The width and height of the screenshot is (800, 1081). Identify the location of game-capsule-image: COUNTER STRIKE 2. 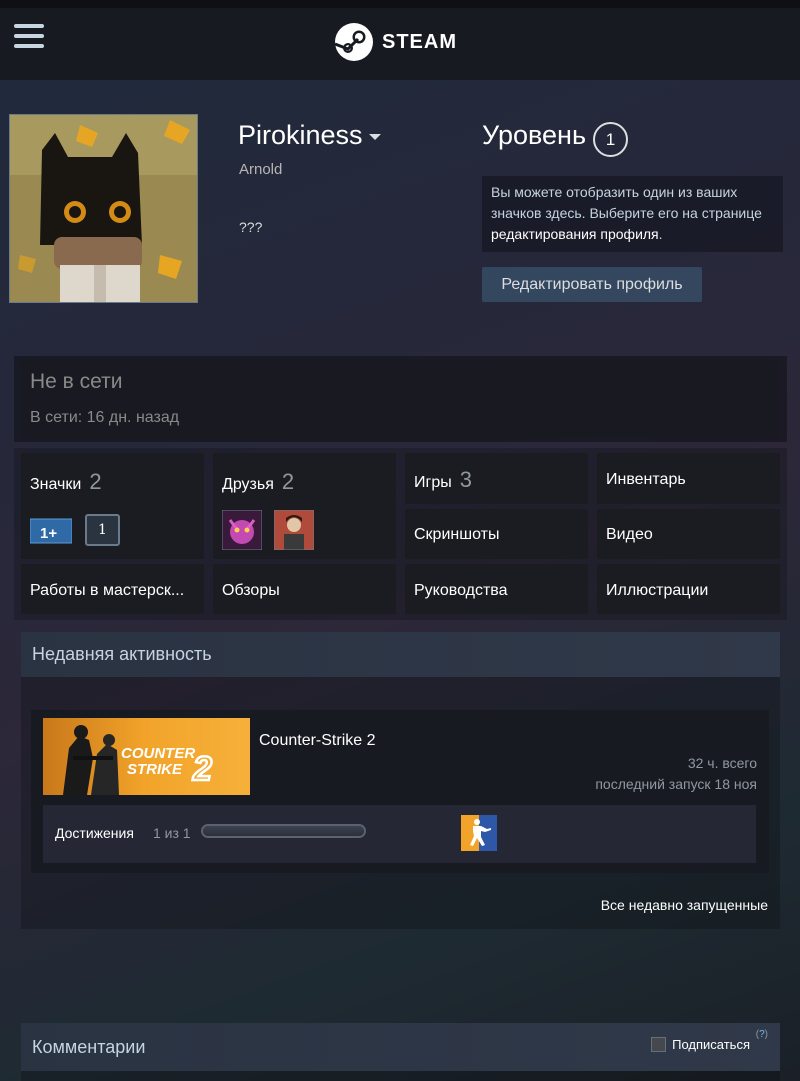
(146, 756).